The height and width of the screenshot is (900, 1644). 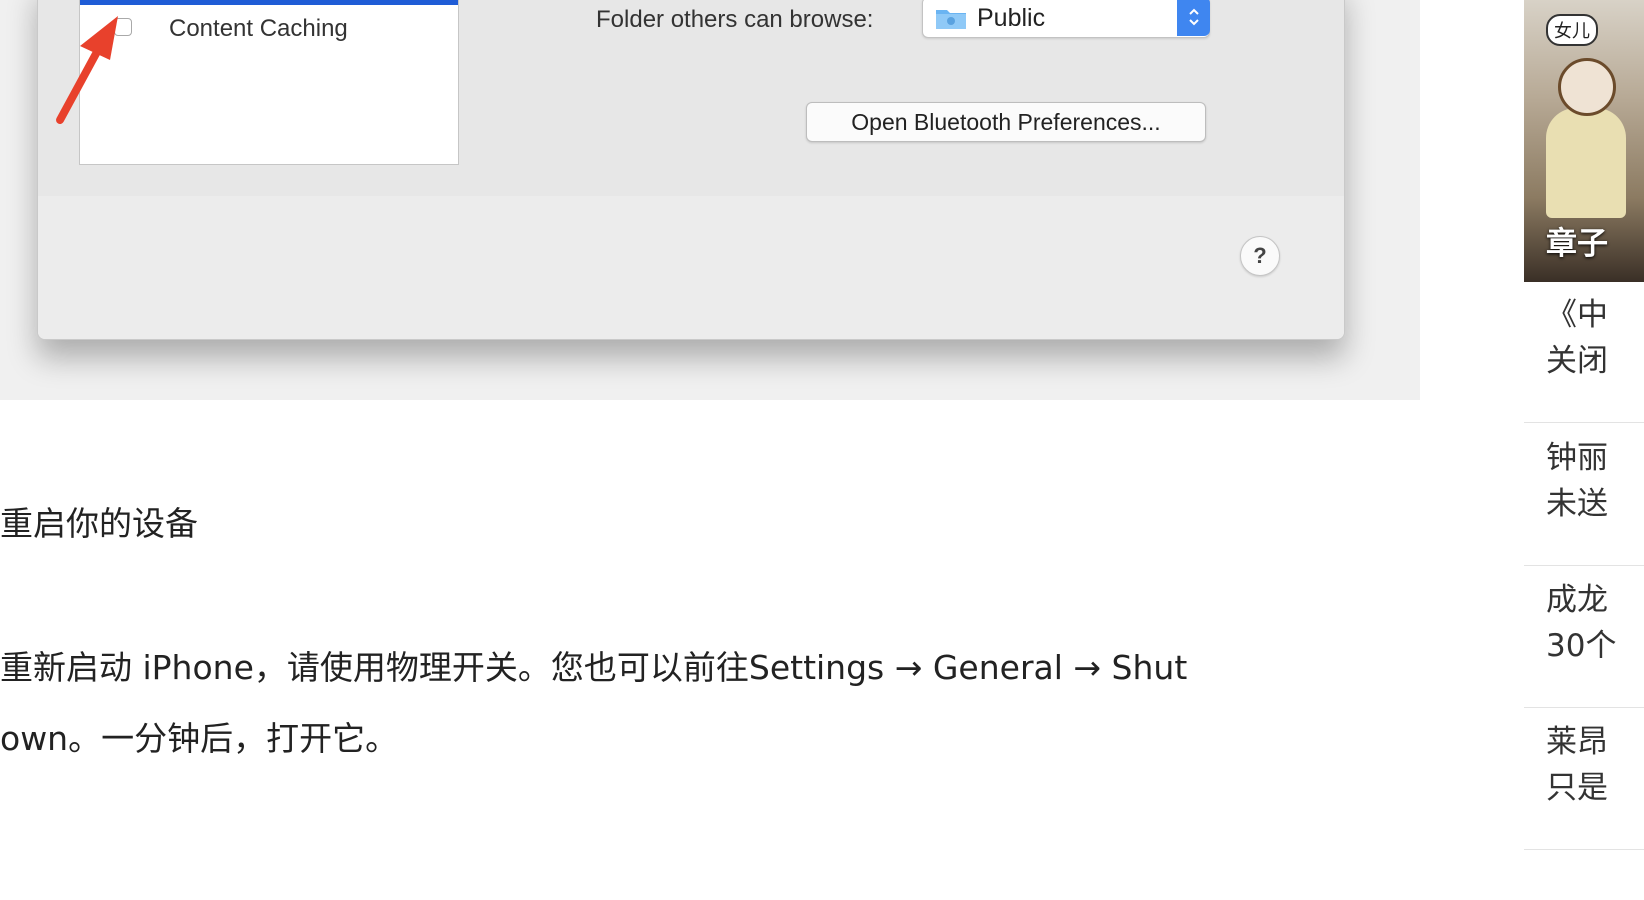 I want to click on window-footer, so click(x=691, y=267).